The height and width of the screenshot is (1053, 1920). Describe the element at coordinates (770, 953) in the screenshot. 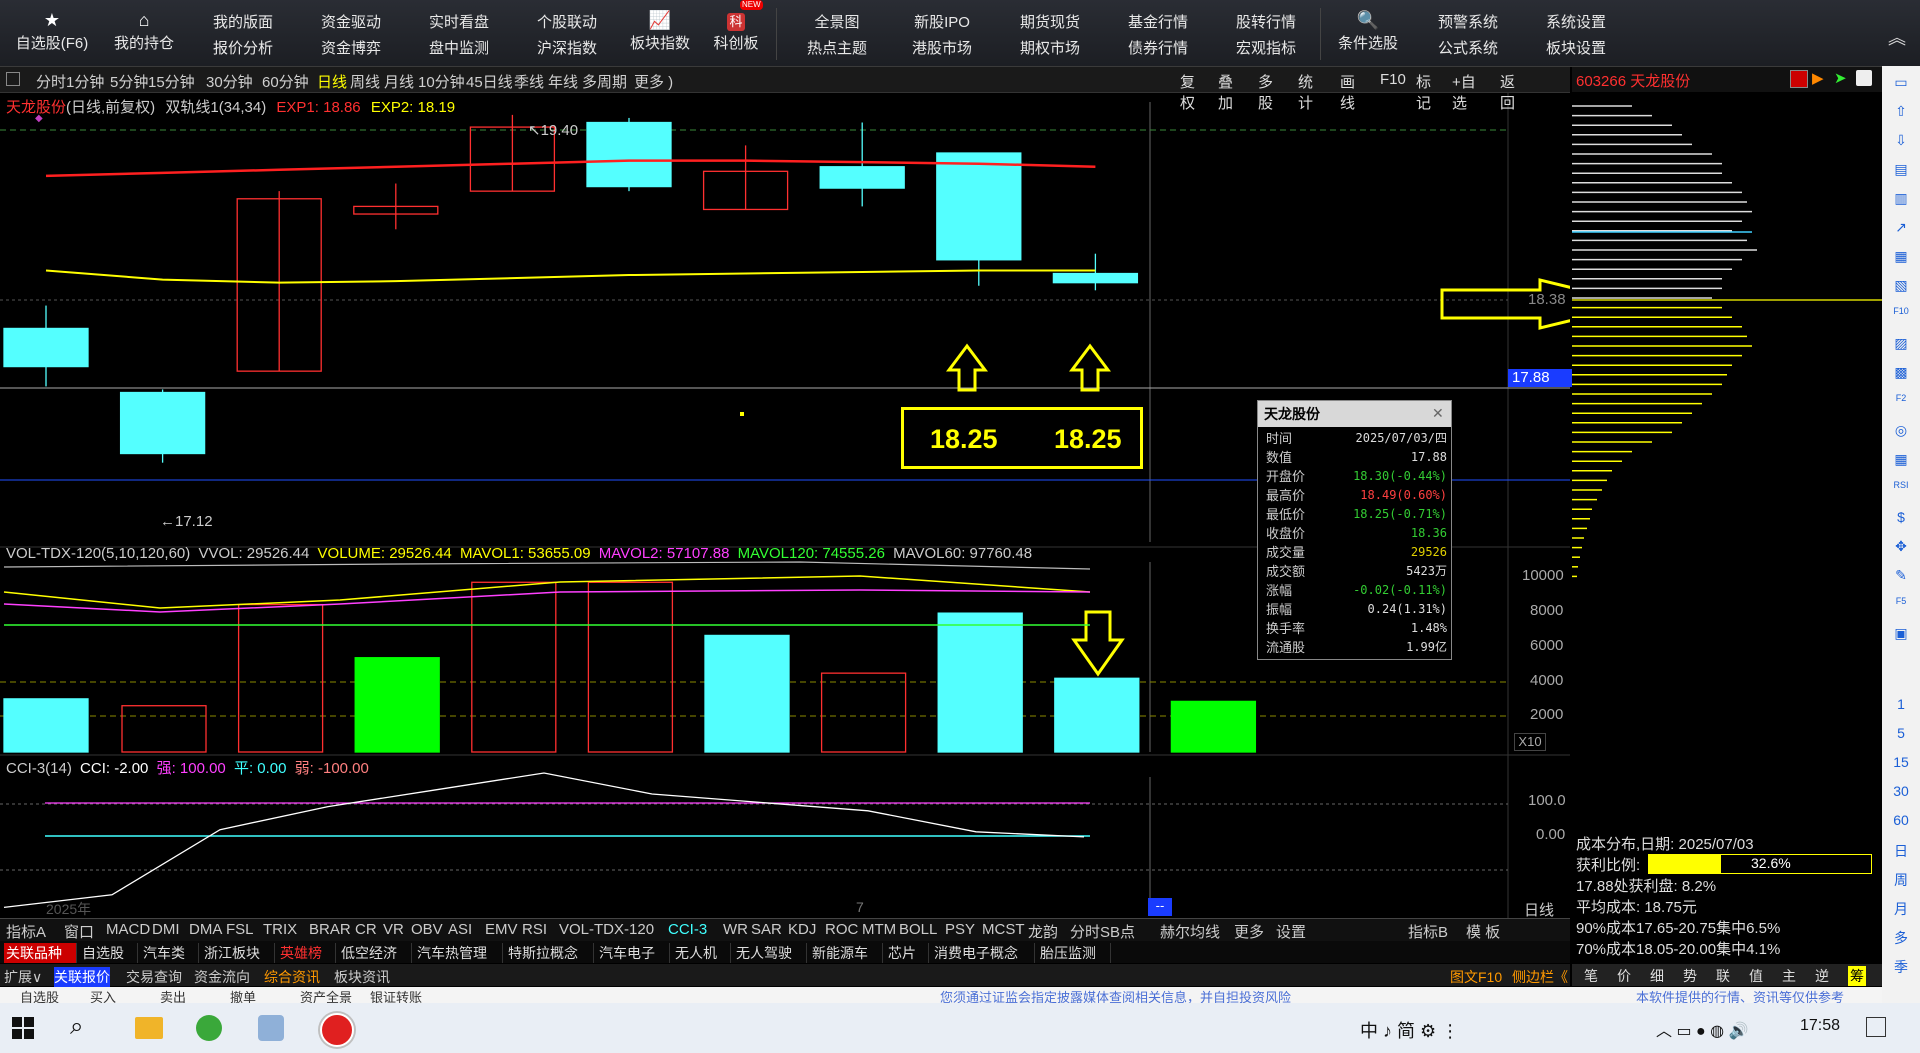

I see `block-tab: 无人驾驶` at that location.